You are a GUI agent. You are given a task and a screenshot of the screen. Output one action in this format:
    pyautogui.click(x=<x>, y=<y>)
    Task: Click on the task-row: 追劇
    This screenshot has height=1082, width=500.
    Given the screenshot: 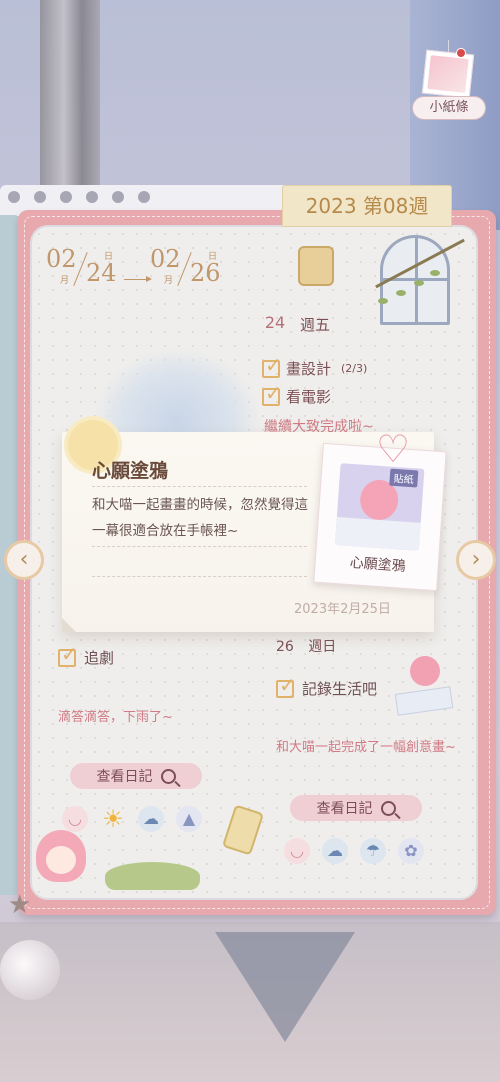 What is the action you would take?
    pyautogui.click(x=86, y=655)
    